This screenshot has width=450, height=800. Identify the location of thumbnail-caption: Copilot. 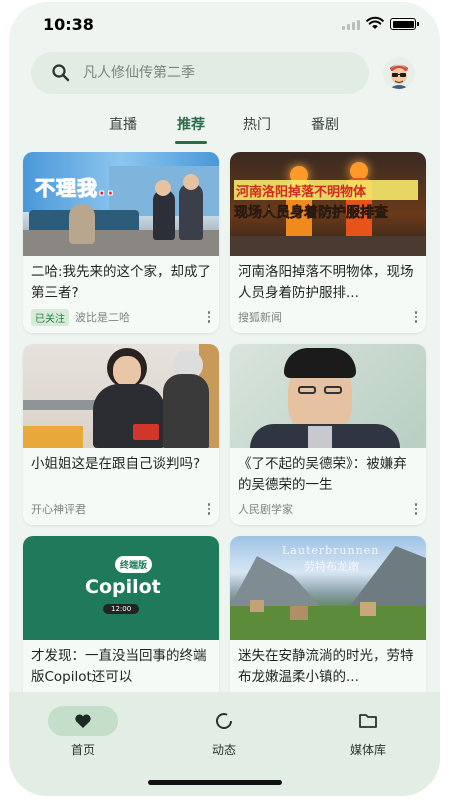
(123, 587).